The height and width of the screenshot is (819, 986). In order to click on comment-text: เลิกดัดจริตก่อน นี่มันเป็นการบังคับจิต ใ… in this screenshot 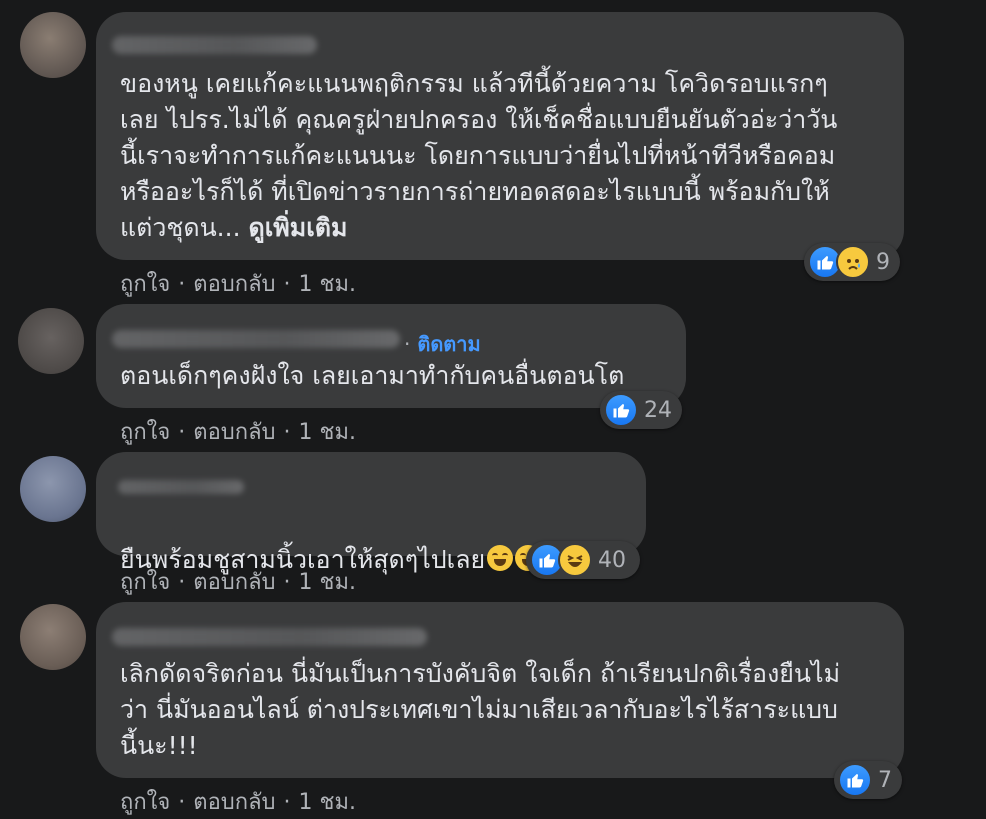, I will do `click(480, 709)`.